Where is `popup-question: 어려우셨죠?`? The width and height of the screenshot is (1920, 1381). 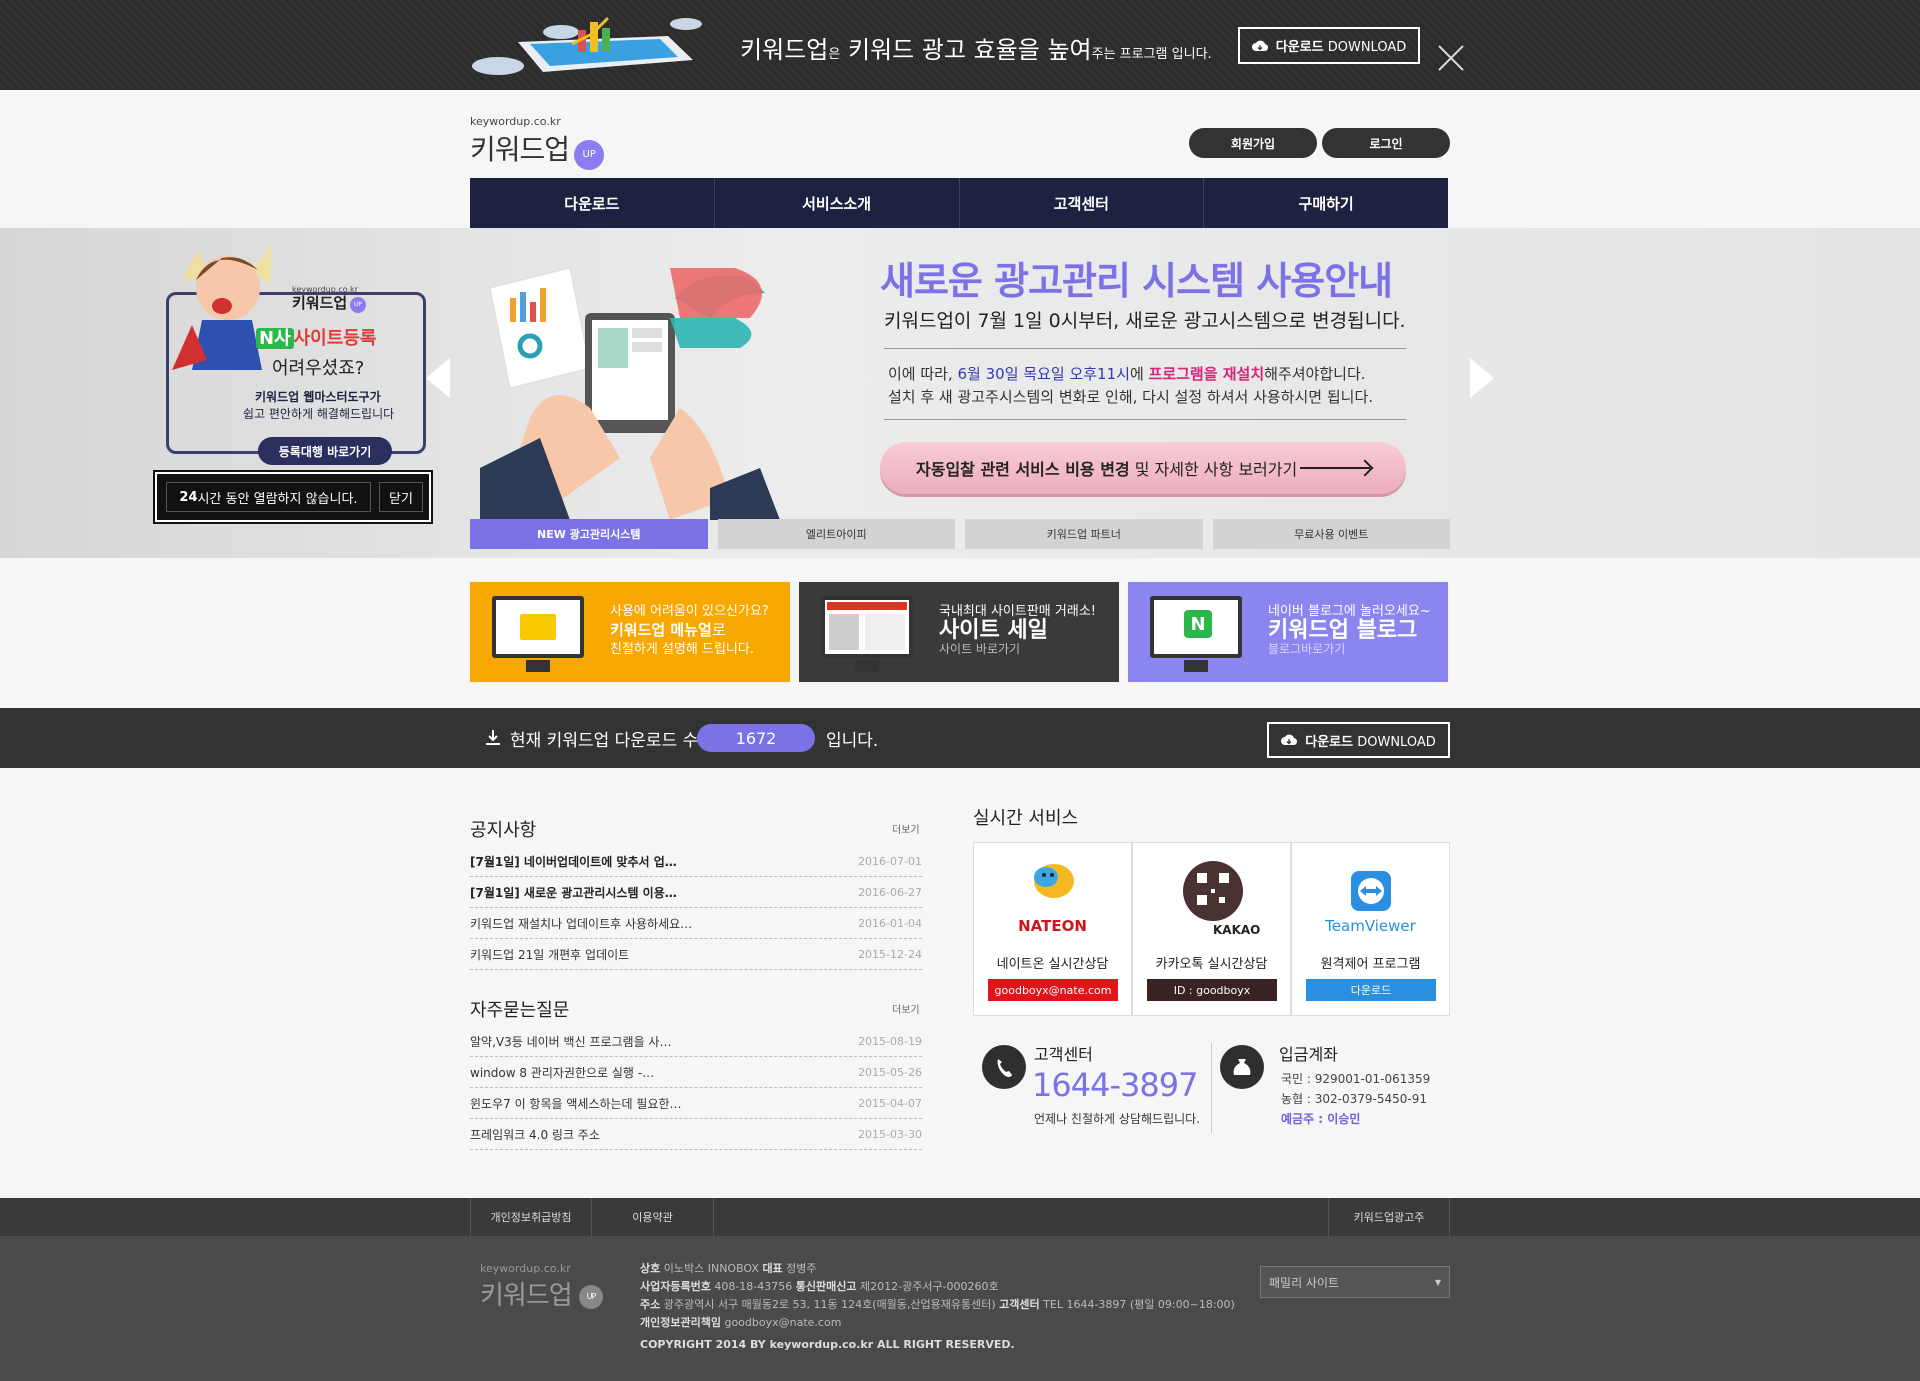
popup-question: 어려우셨죠? is located at coordinates (318, 368).